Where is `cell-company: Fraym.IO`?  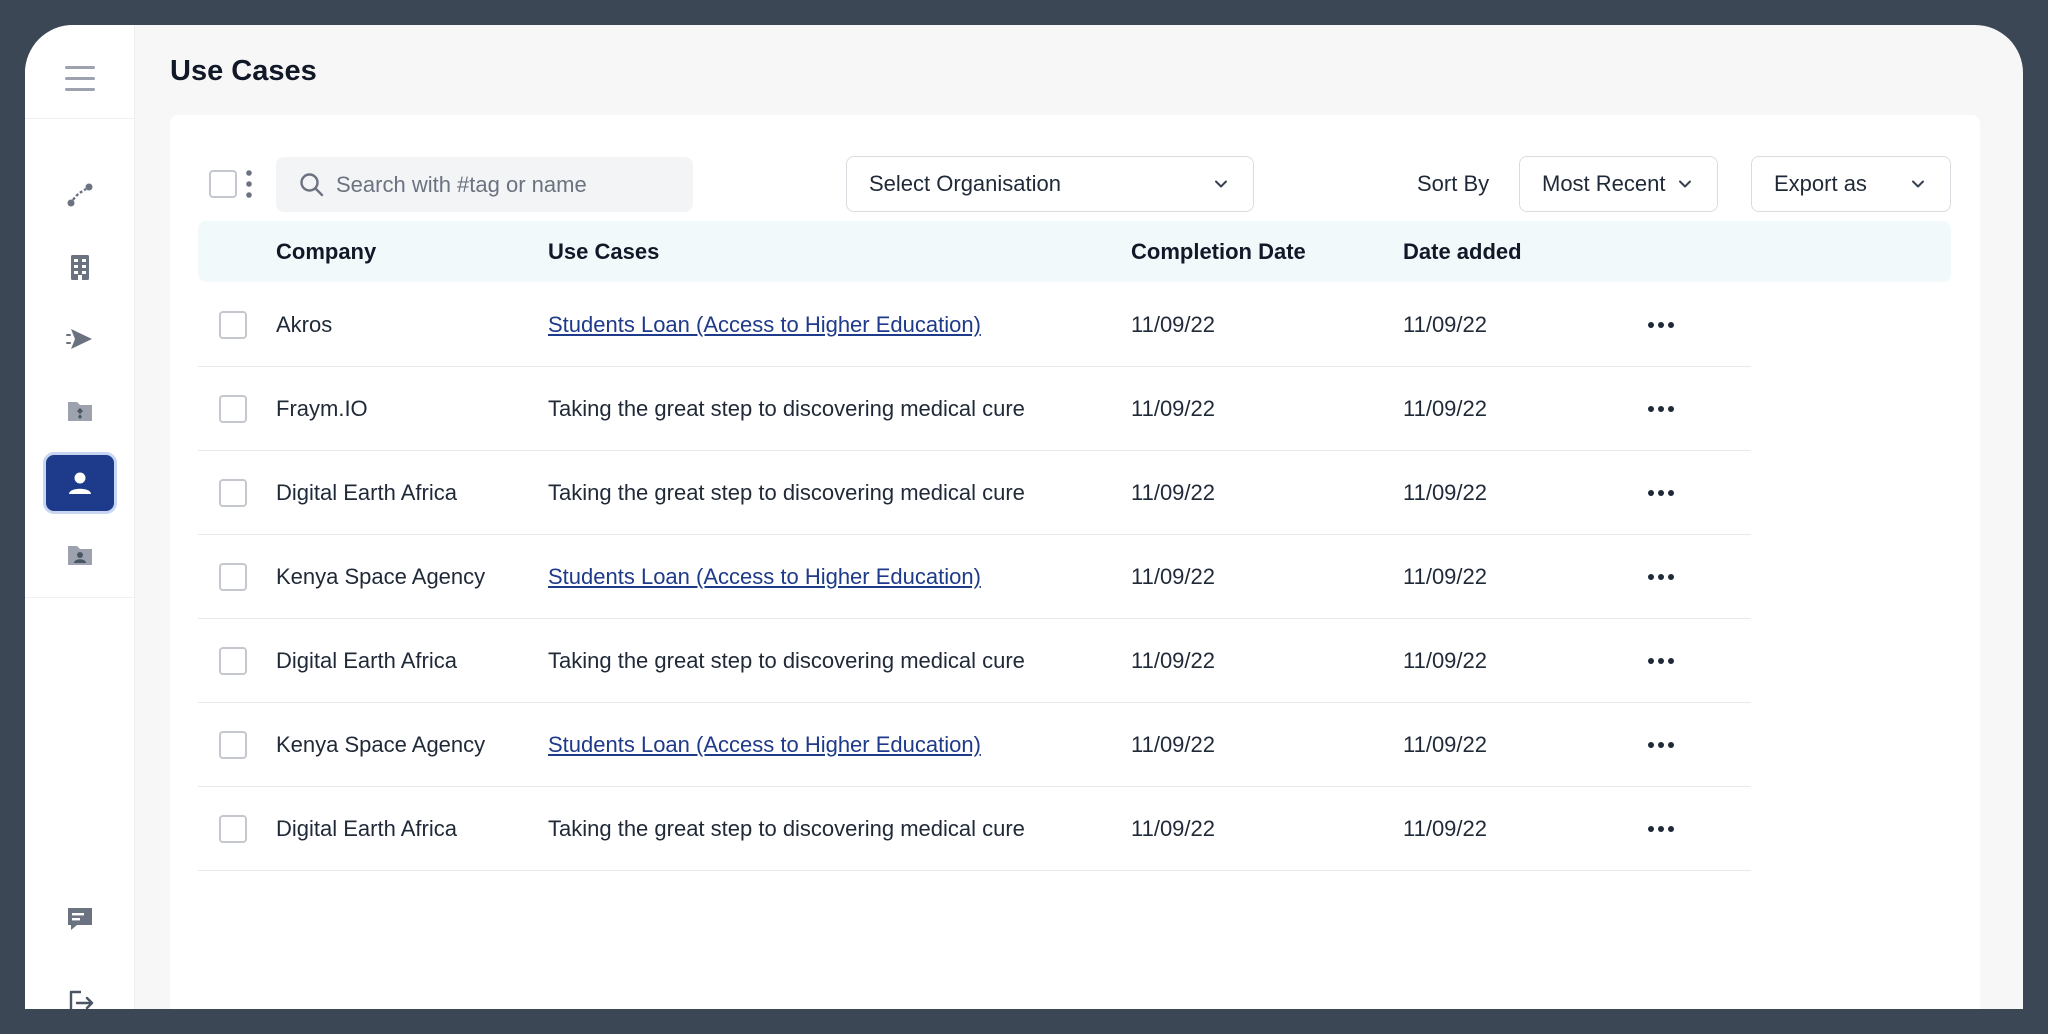 cell-company: Fraym.IO is located at coordinates (322, 408).